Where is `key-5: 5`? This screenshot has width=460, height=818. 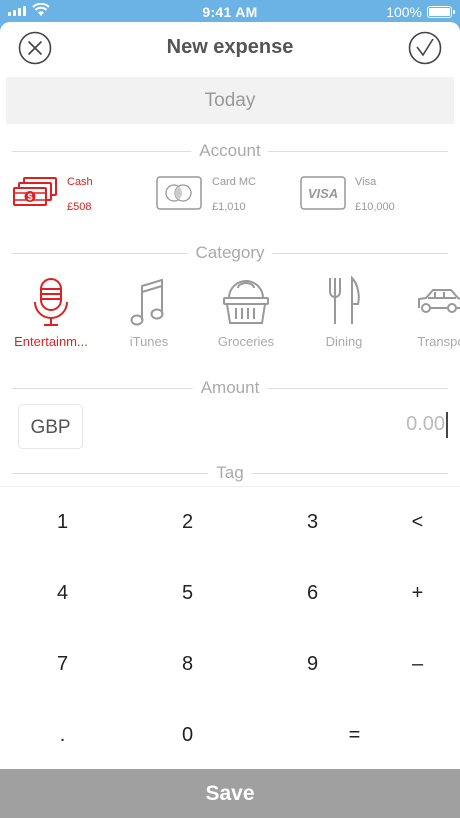 key-5: 5 is located at coordinates (187, 593).